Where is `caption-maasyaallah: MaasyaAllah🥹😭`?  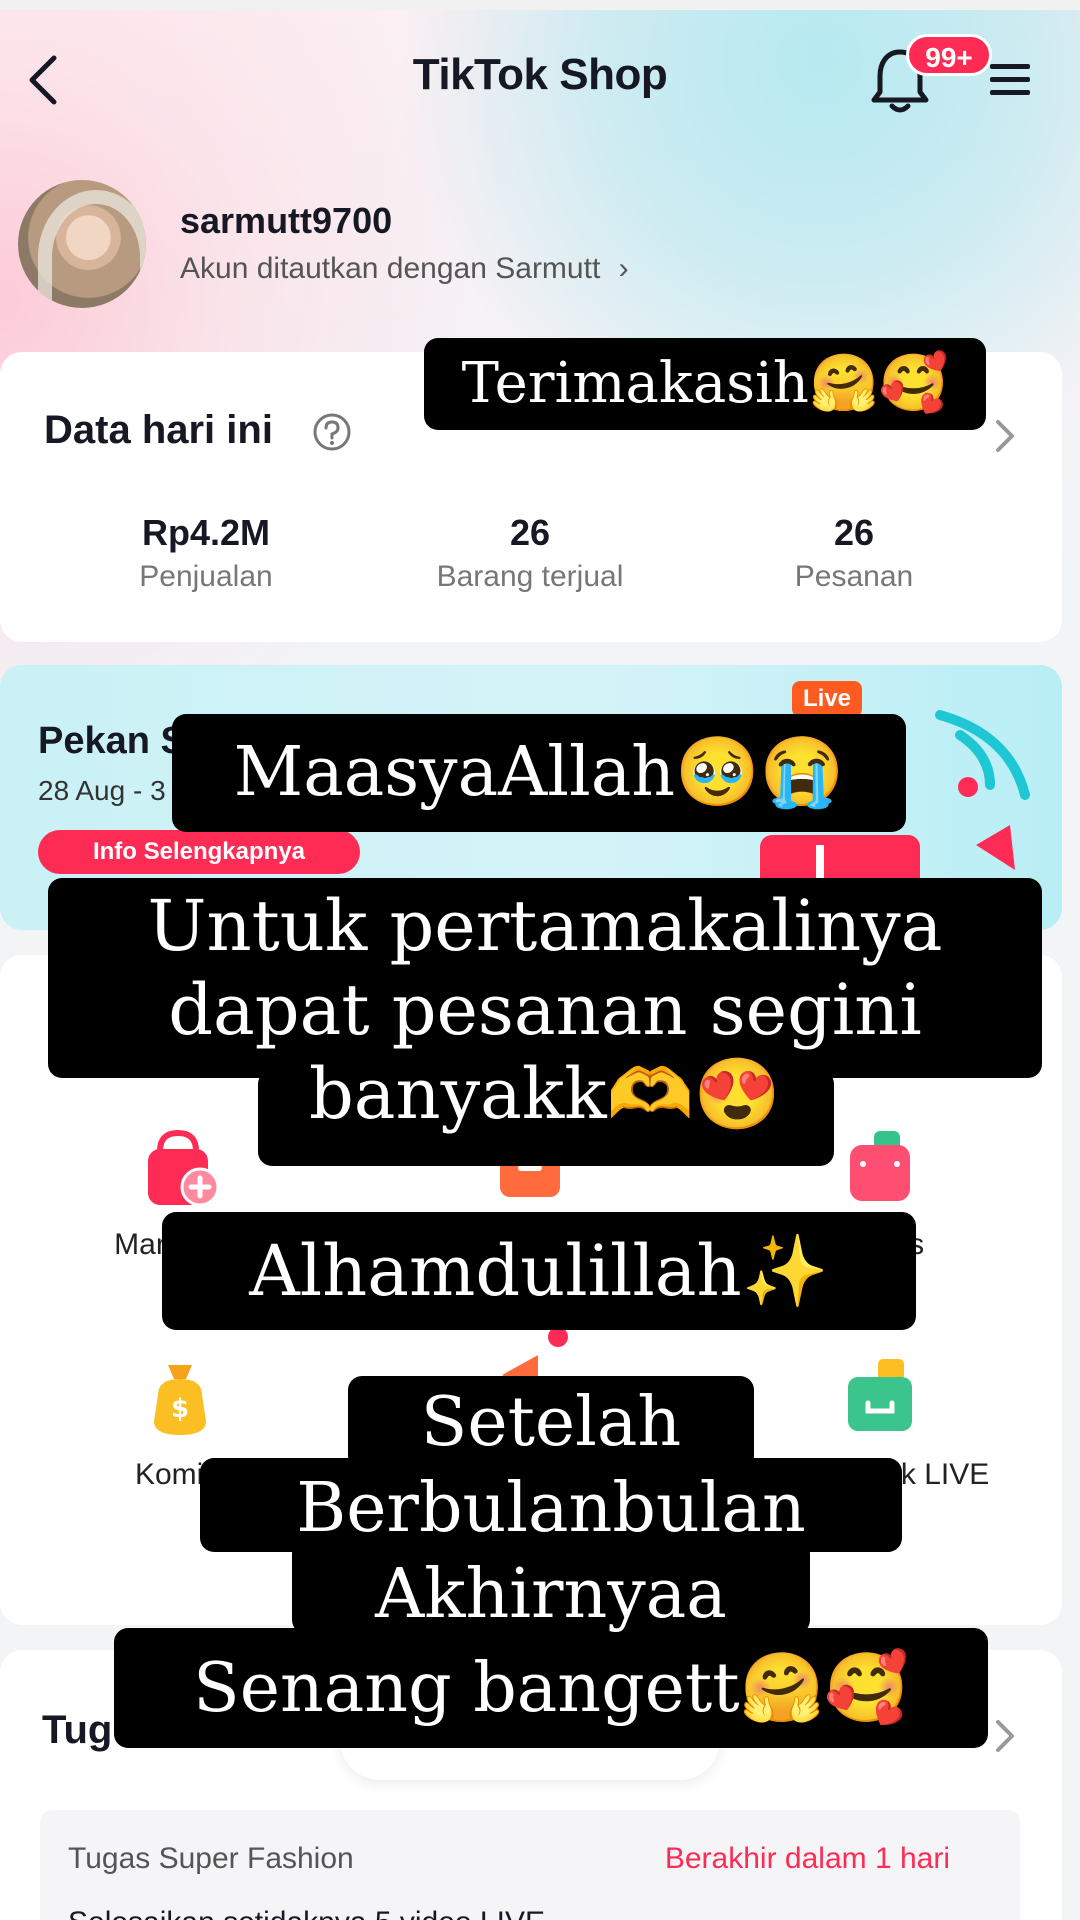
caption-maasyaallah: MaasyaAllah🥹😭 is located at coordinates (539, 773).